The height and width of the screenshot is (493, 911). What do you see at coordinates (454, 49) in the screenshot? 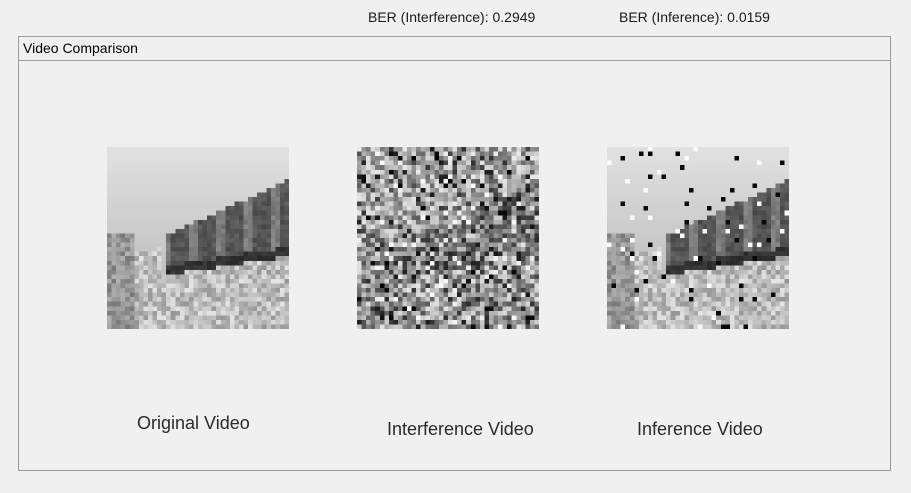
I see `panel-title: Video Comparison` at bounding box center [454, 49].